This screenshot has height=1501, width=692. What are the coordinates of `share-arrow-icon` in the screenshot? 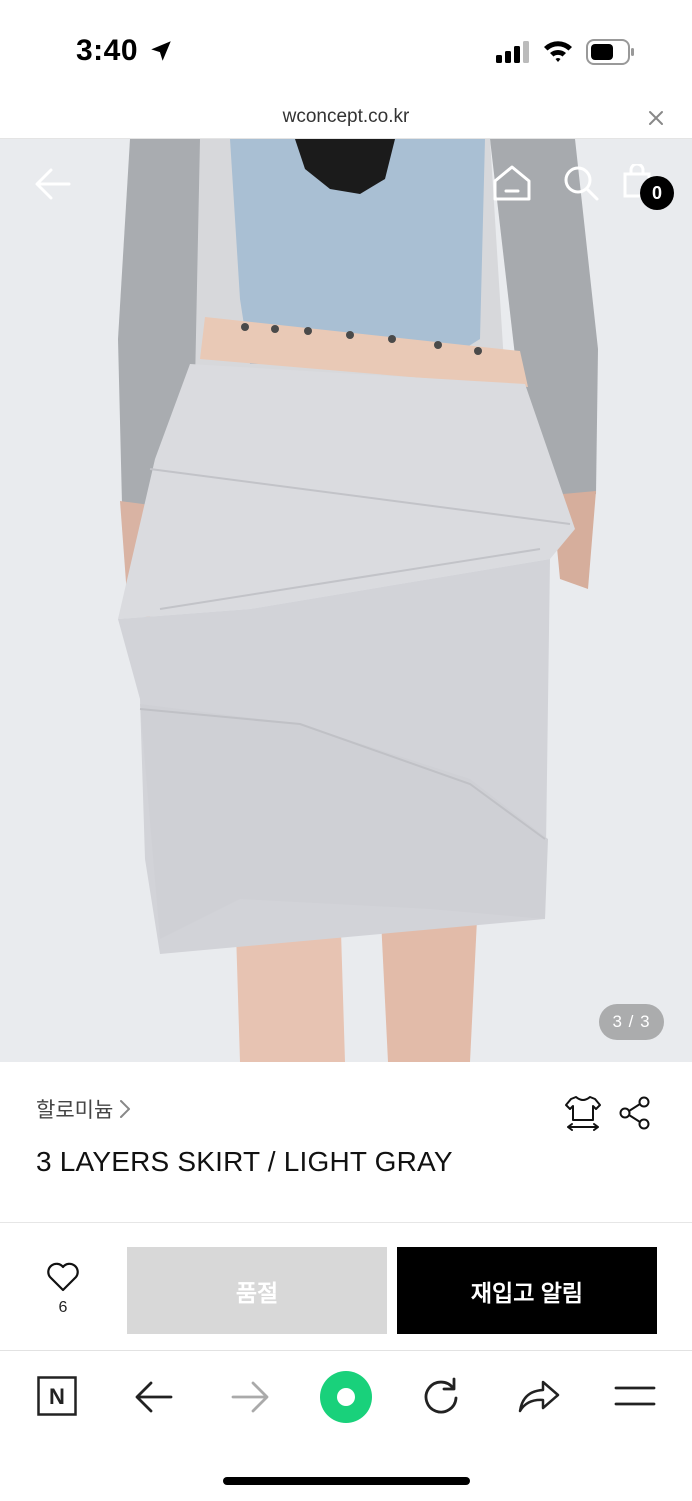 It's located at (539, 1396).